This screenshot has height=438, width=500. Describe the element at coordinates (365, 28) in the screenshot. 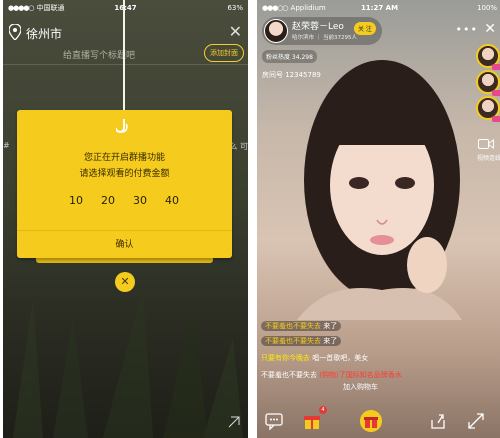

I see `follow-button: 关 注` at that location.